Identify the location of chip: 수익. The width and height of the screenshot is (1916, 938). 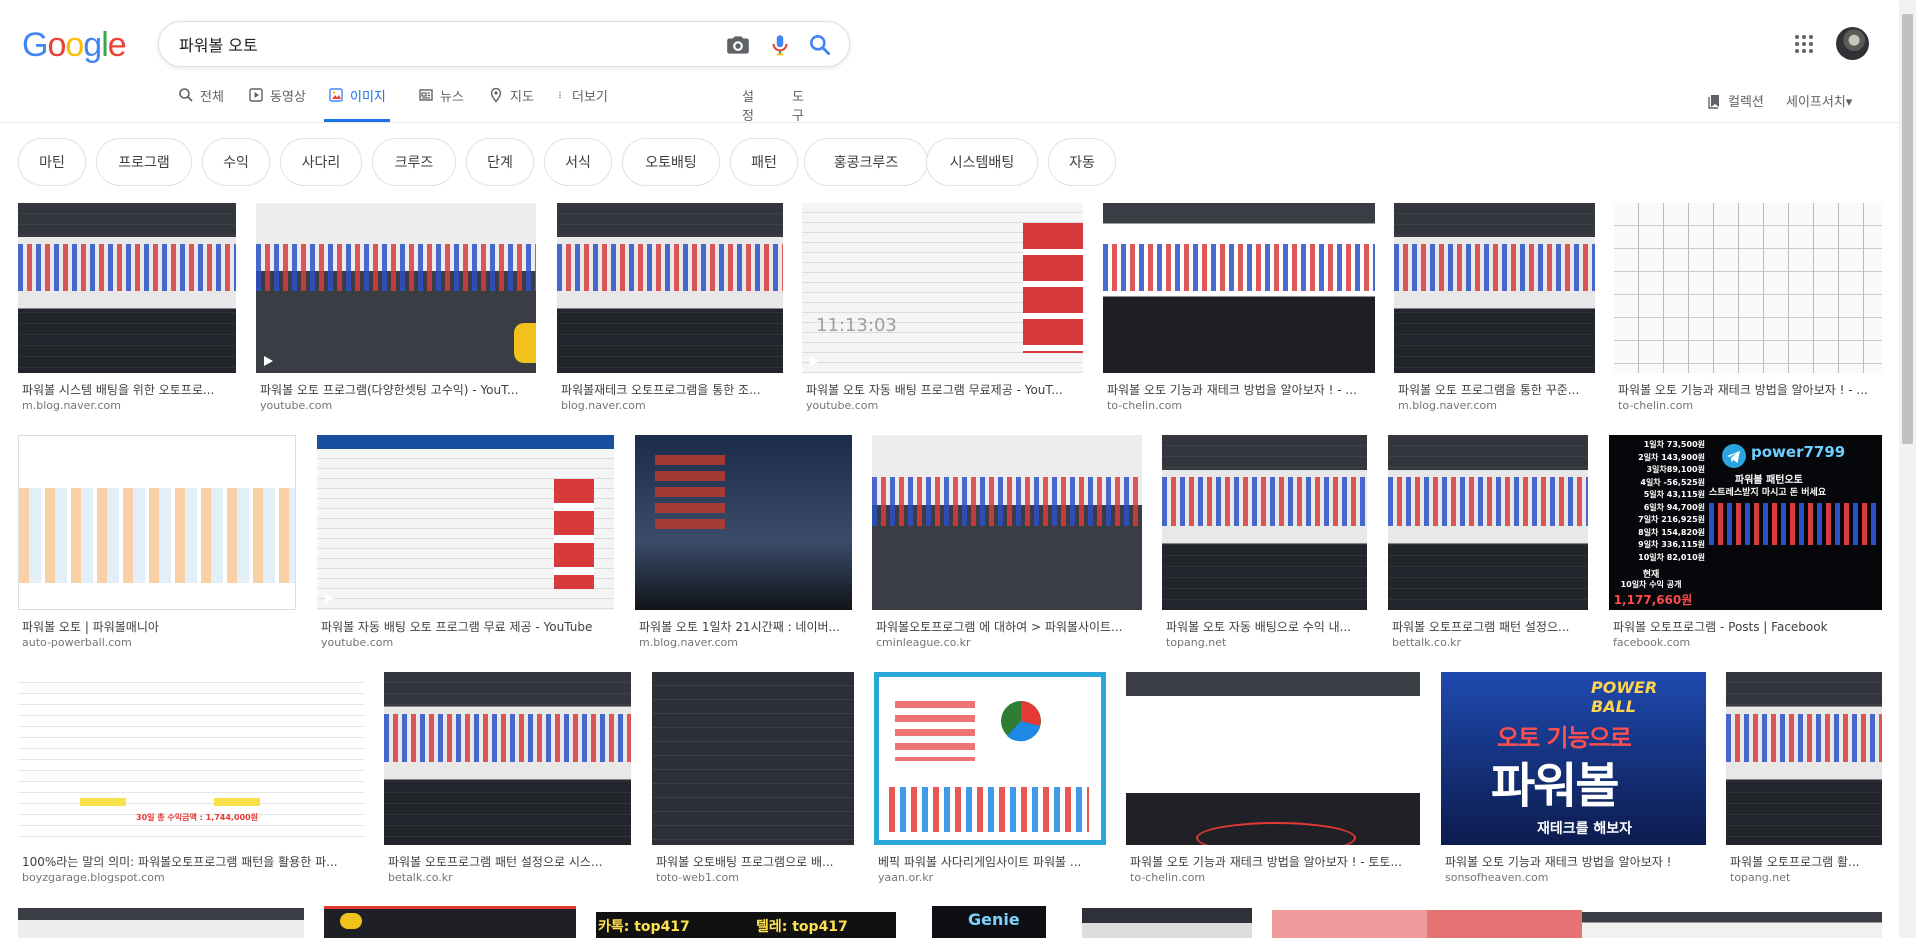
(236, 162).